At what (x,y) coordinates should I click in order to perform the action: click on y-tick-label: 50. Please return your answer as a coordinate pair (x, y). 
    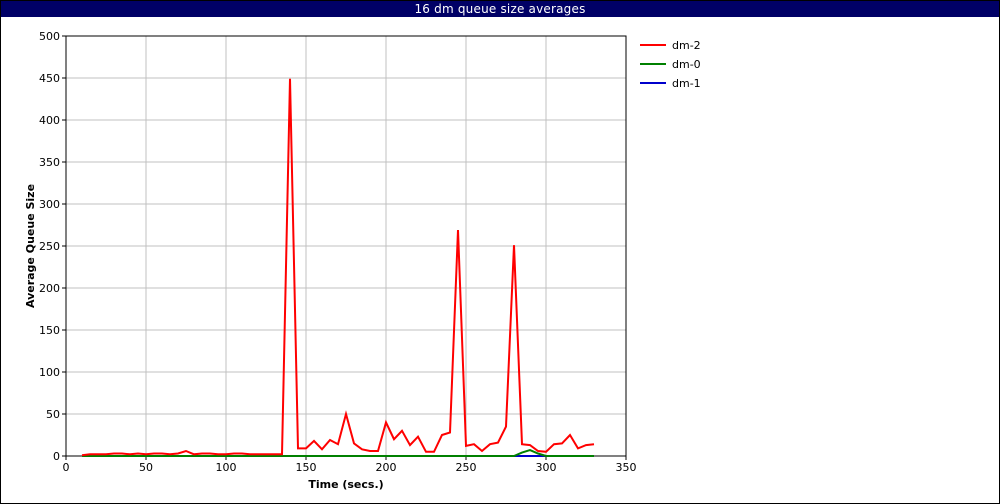
    Looking at the image, I should click on (53, 414).